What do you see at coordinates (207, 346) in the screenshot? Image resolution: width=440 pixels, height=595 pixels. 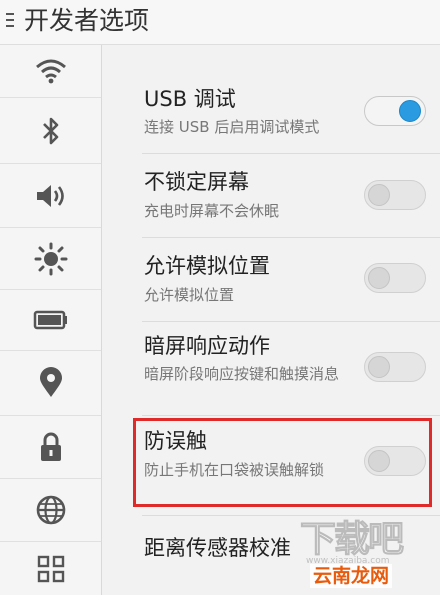 I see `setting-title: 暗屏响应动作` at bounding box center [207, 346].